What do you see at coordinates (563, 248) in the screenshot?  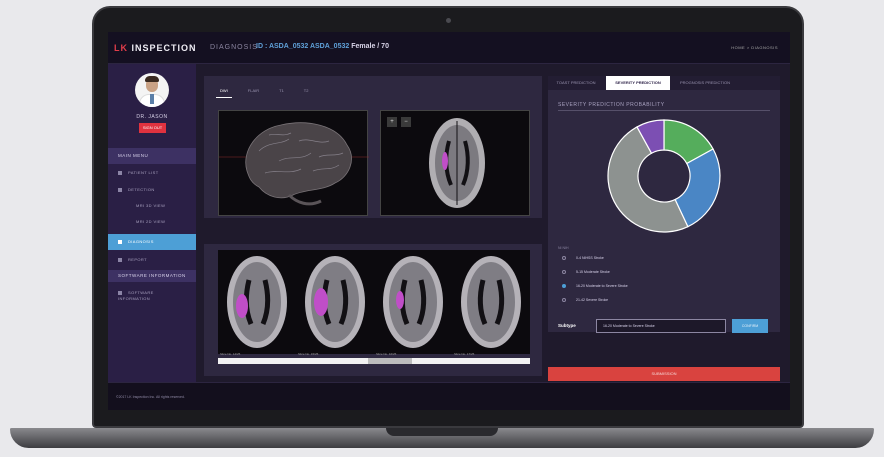 I see `legend-header: NI NIH` at bounding box center [563, 248].